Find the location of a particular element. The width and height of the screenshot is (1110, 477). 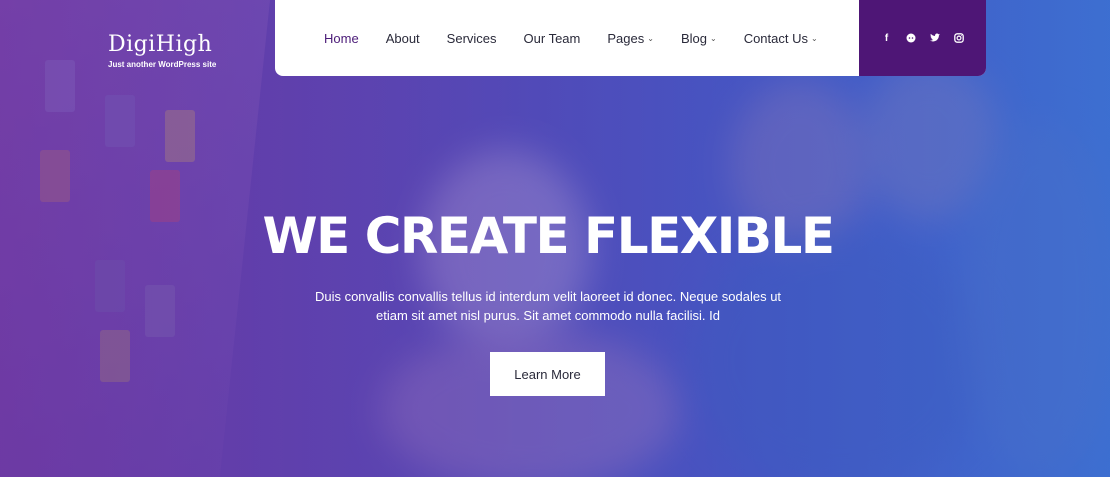

nav-item-contact-us: Contact Us ⌄ is located at coordinates (781, 38).